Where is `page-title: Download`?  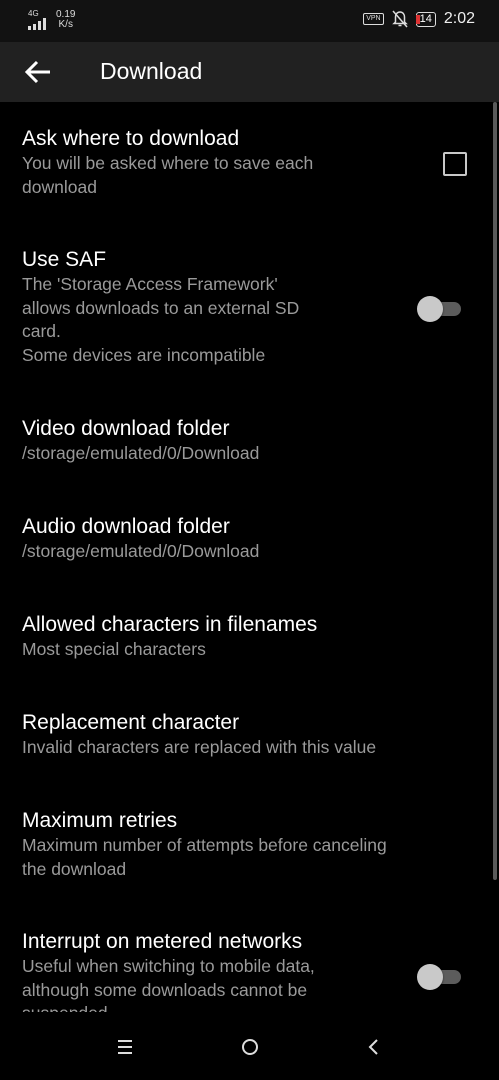
page-title: Download is located at coordinates (151, 71).